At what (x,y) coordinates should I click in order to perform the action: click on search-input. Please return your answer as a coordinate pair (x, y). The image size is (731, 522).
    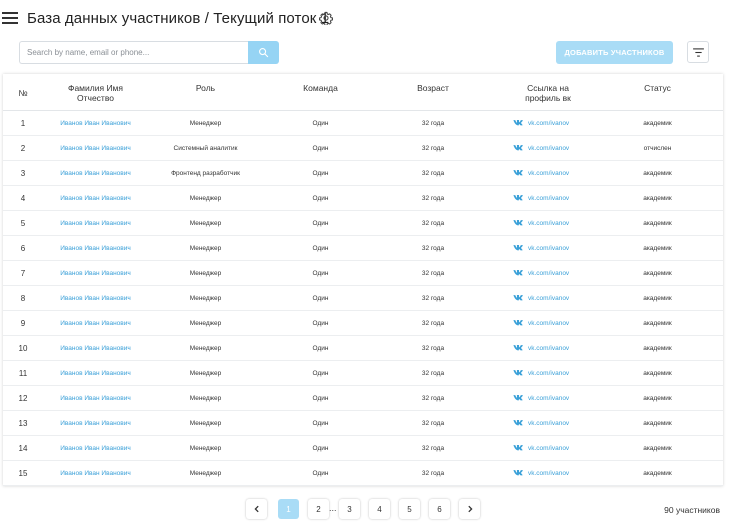
    Looking at the image, I should click on (133, 52).